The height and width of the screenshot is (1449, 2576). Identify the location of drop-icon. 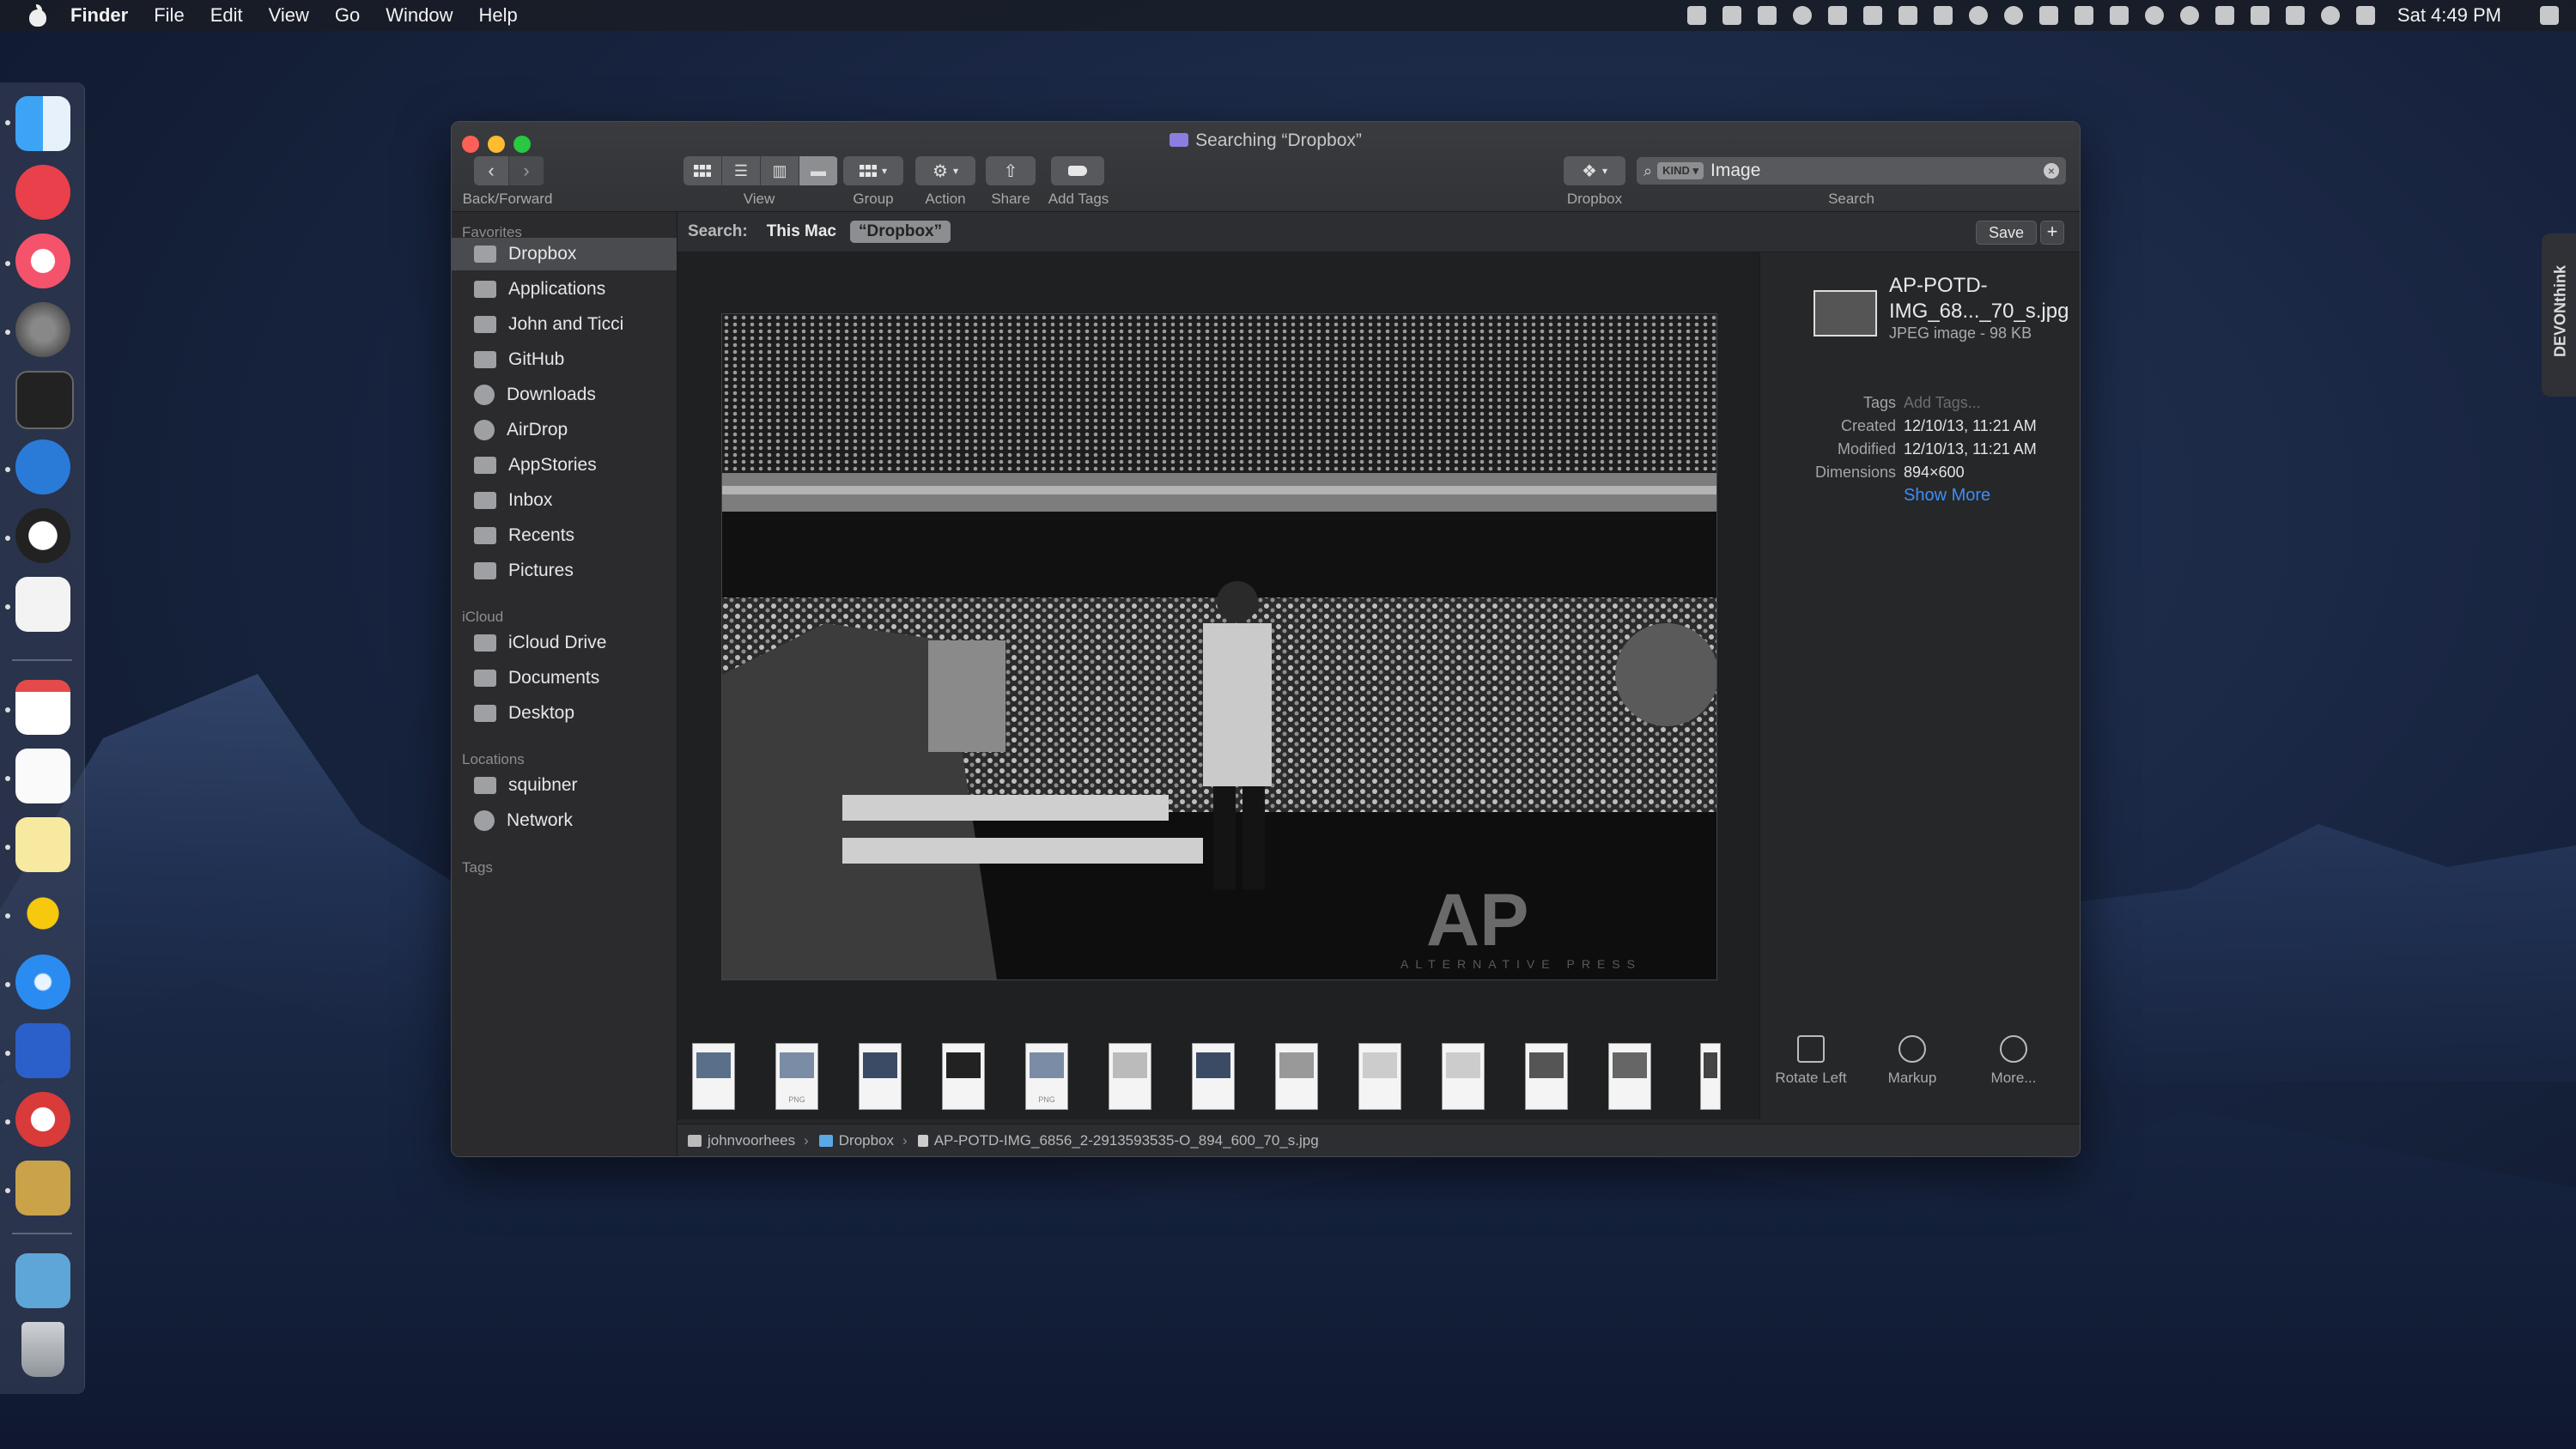
(1978, 15).